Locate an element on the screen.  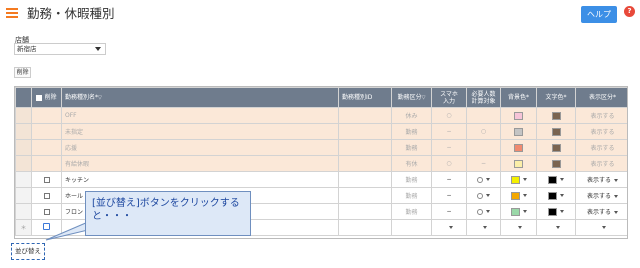
sort-button: 並び替え is located at coordinates (28, 251).